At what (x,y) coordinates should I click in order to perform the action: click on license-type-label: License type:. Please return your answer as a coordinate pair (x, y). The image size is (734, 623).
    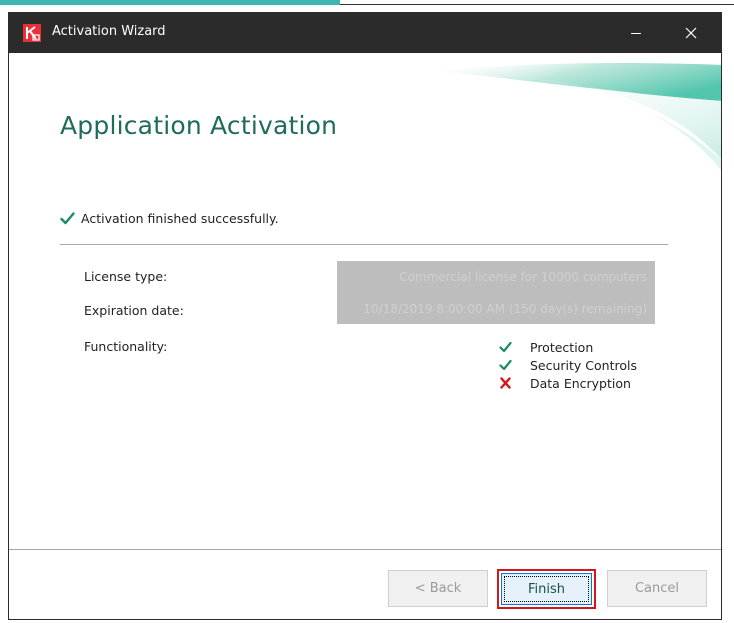
    Looking at the image, I should click on (126, 276).